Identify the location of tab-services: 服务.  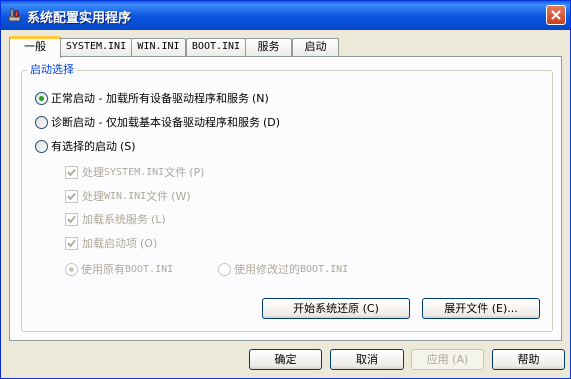
(268, 47).